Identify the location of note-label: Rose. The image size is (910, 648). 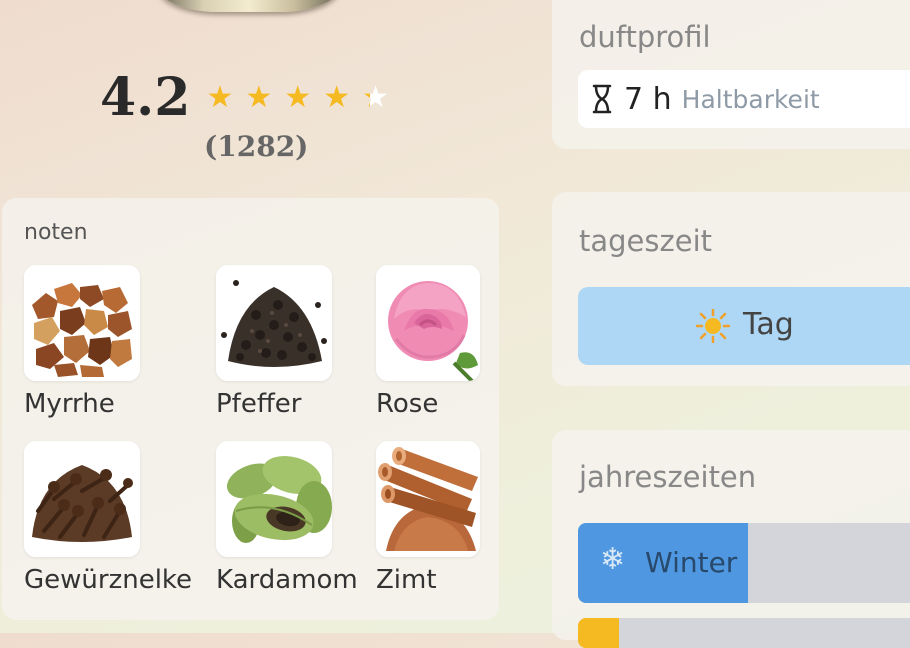
(407, 404).